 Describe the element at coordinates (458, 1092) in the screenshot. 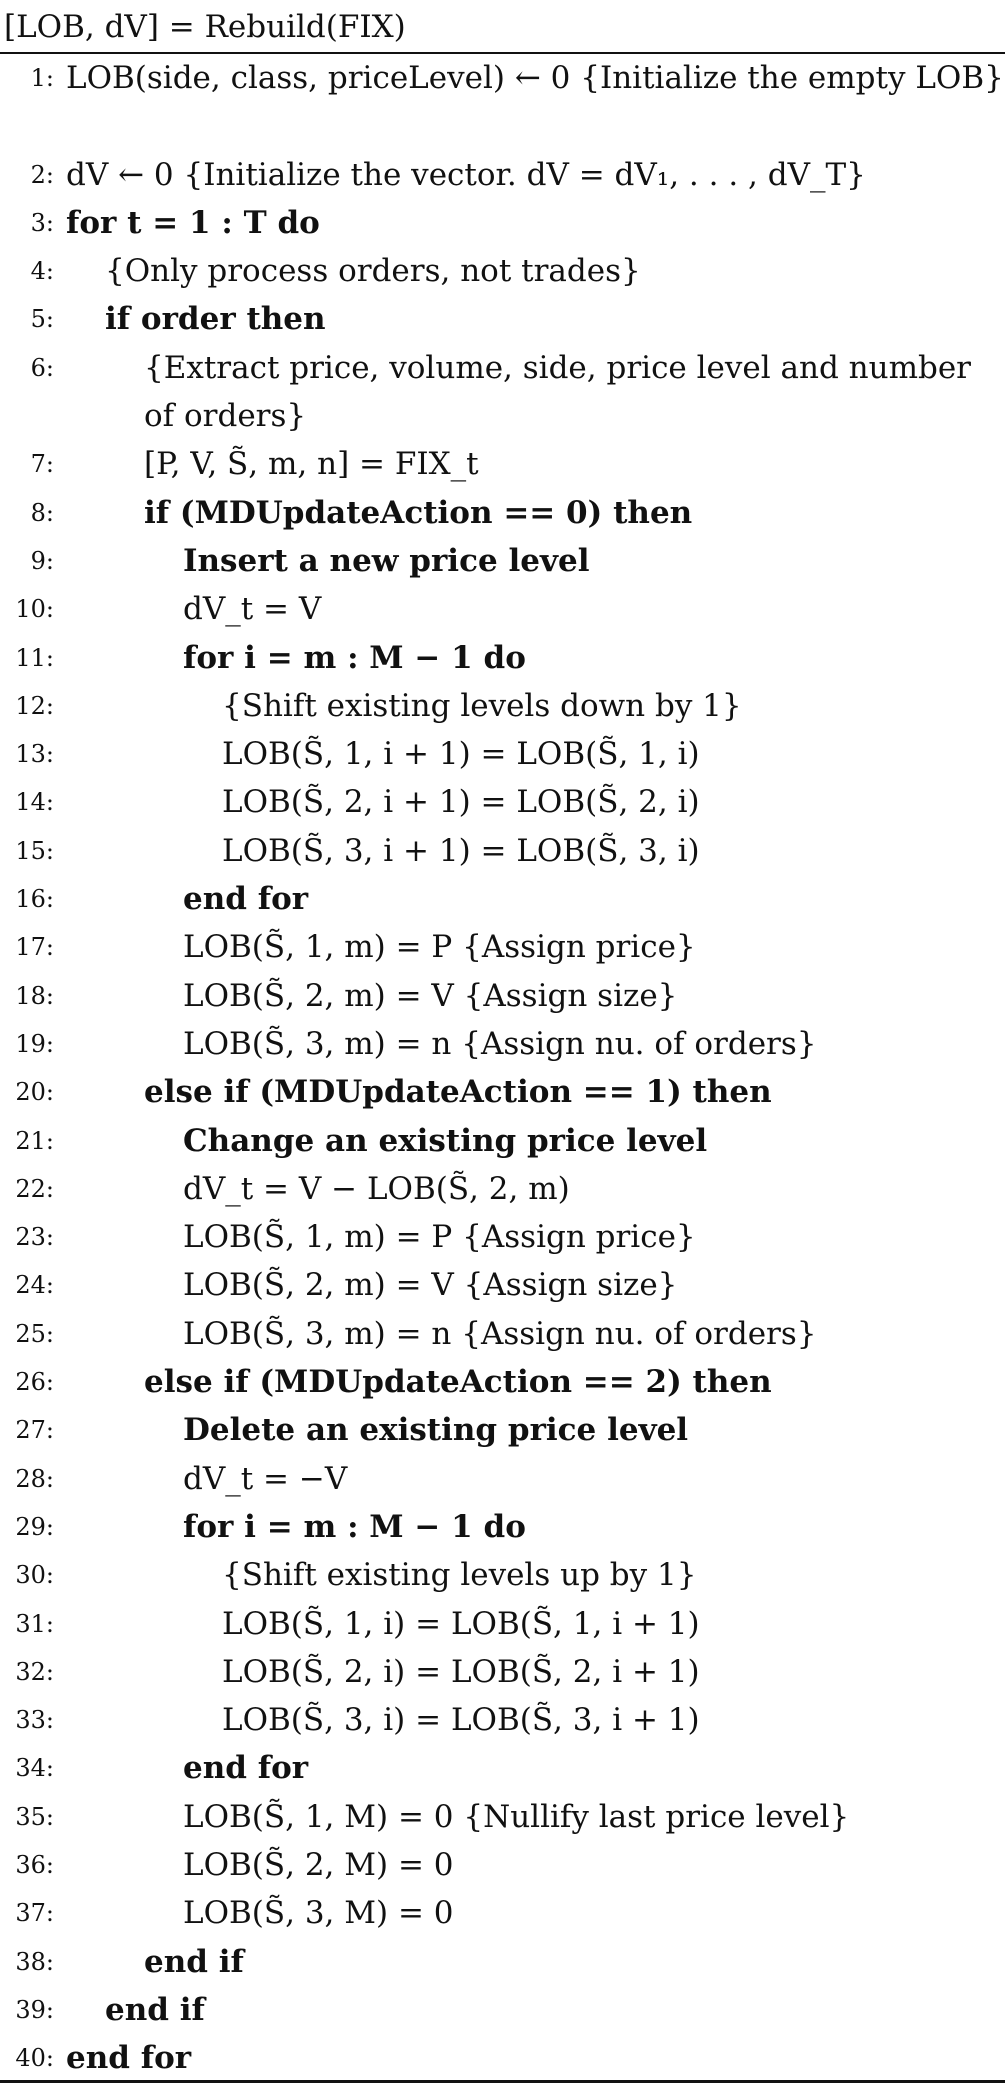

I see `keyword-statement: else if (MDUpdateAction == 1) then` at that location.